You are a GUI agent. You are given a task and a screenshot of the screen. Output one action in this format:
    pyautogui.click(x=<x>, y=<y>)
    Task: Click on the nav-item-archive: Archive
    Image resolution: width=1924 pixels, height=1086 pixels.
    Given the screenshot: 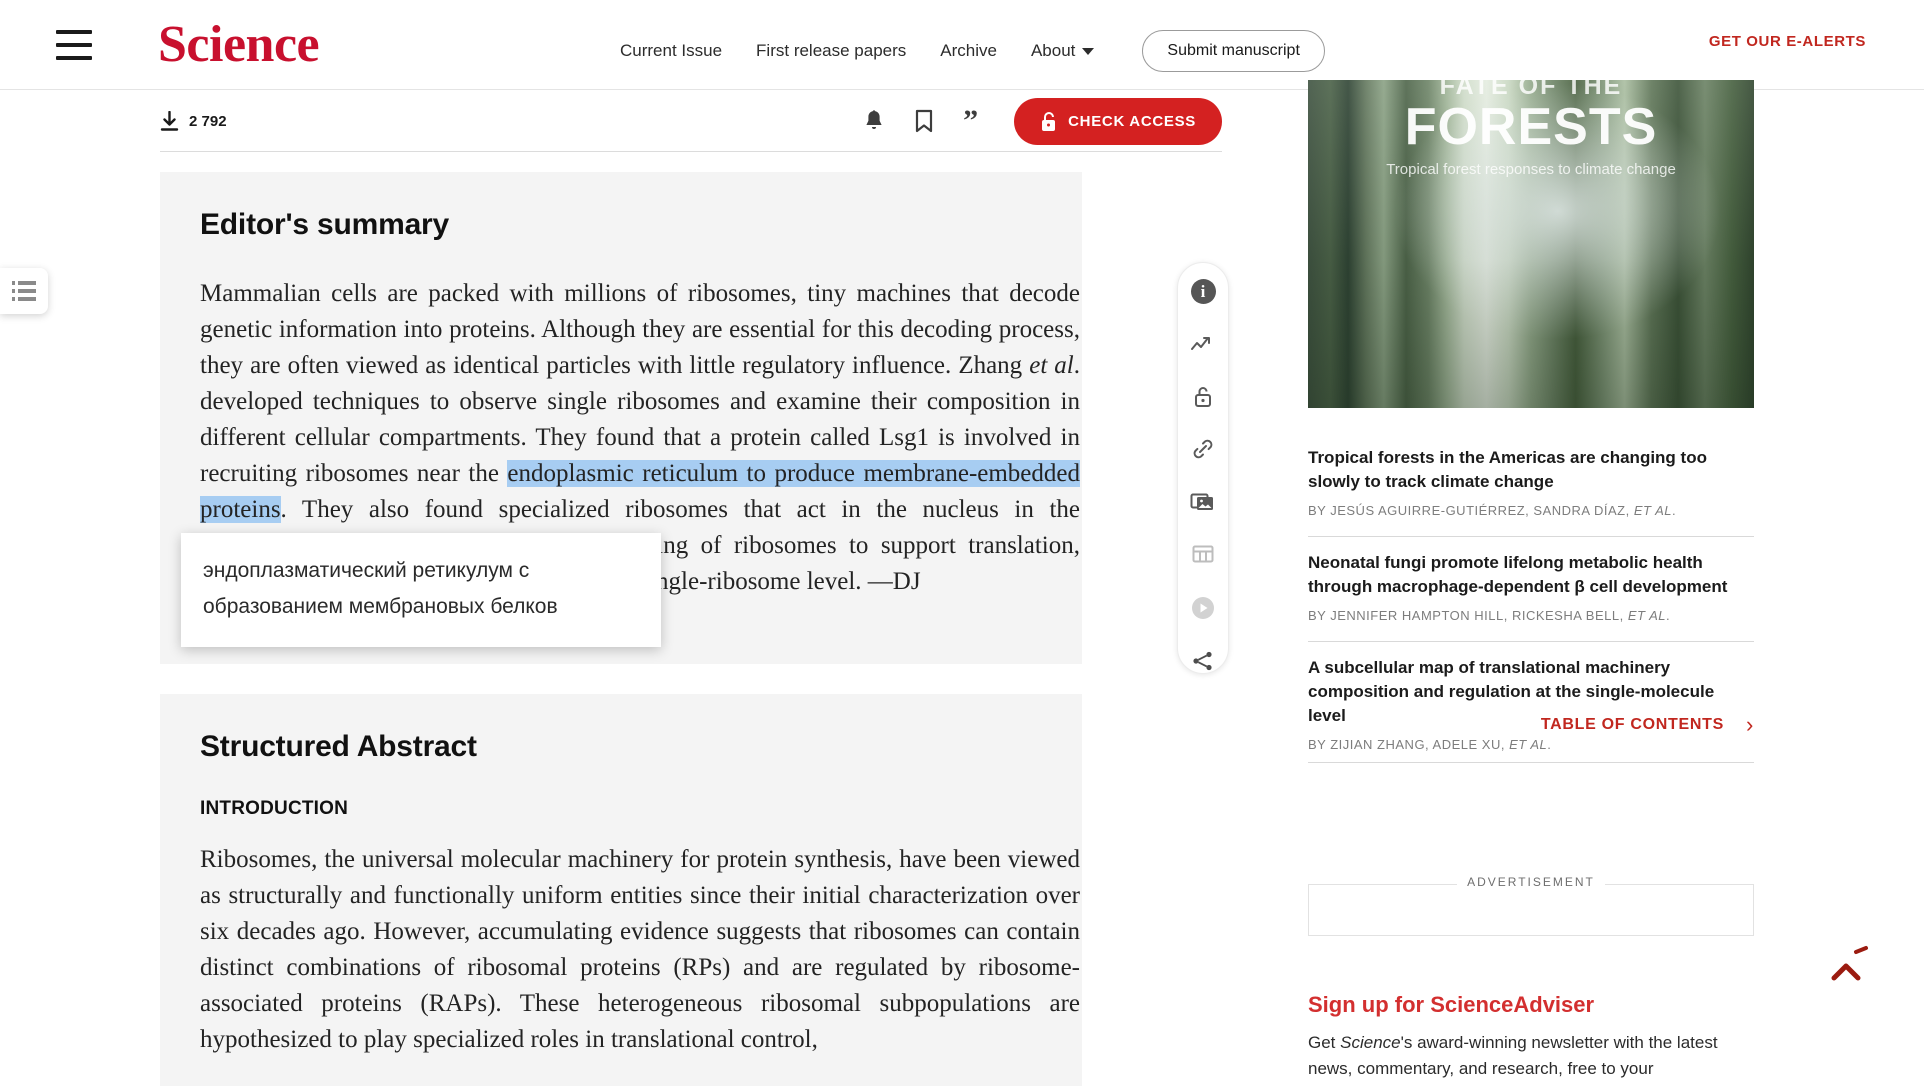 What is the action you would take?
    pyautogui.click(x=968, y=51)
    